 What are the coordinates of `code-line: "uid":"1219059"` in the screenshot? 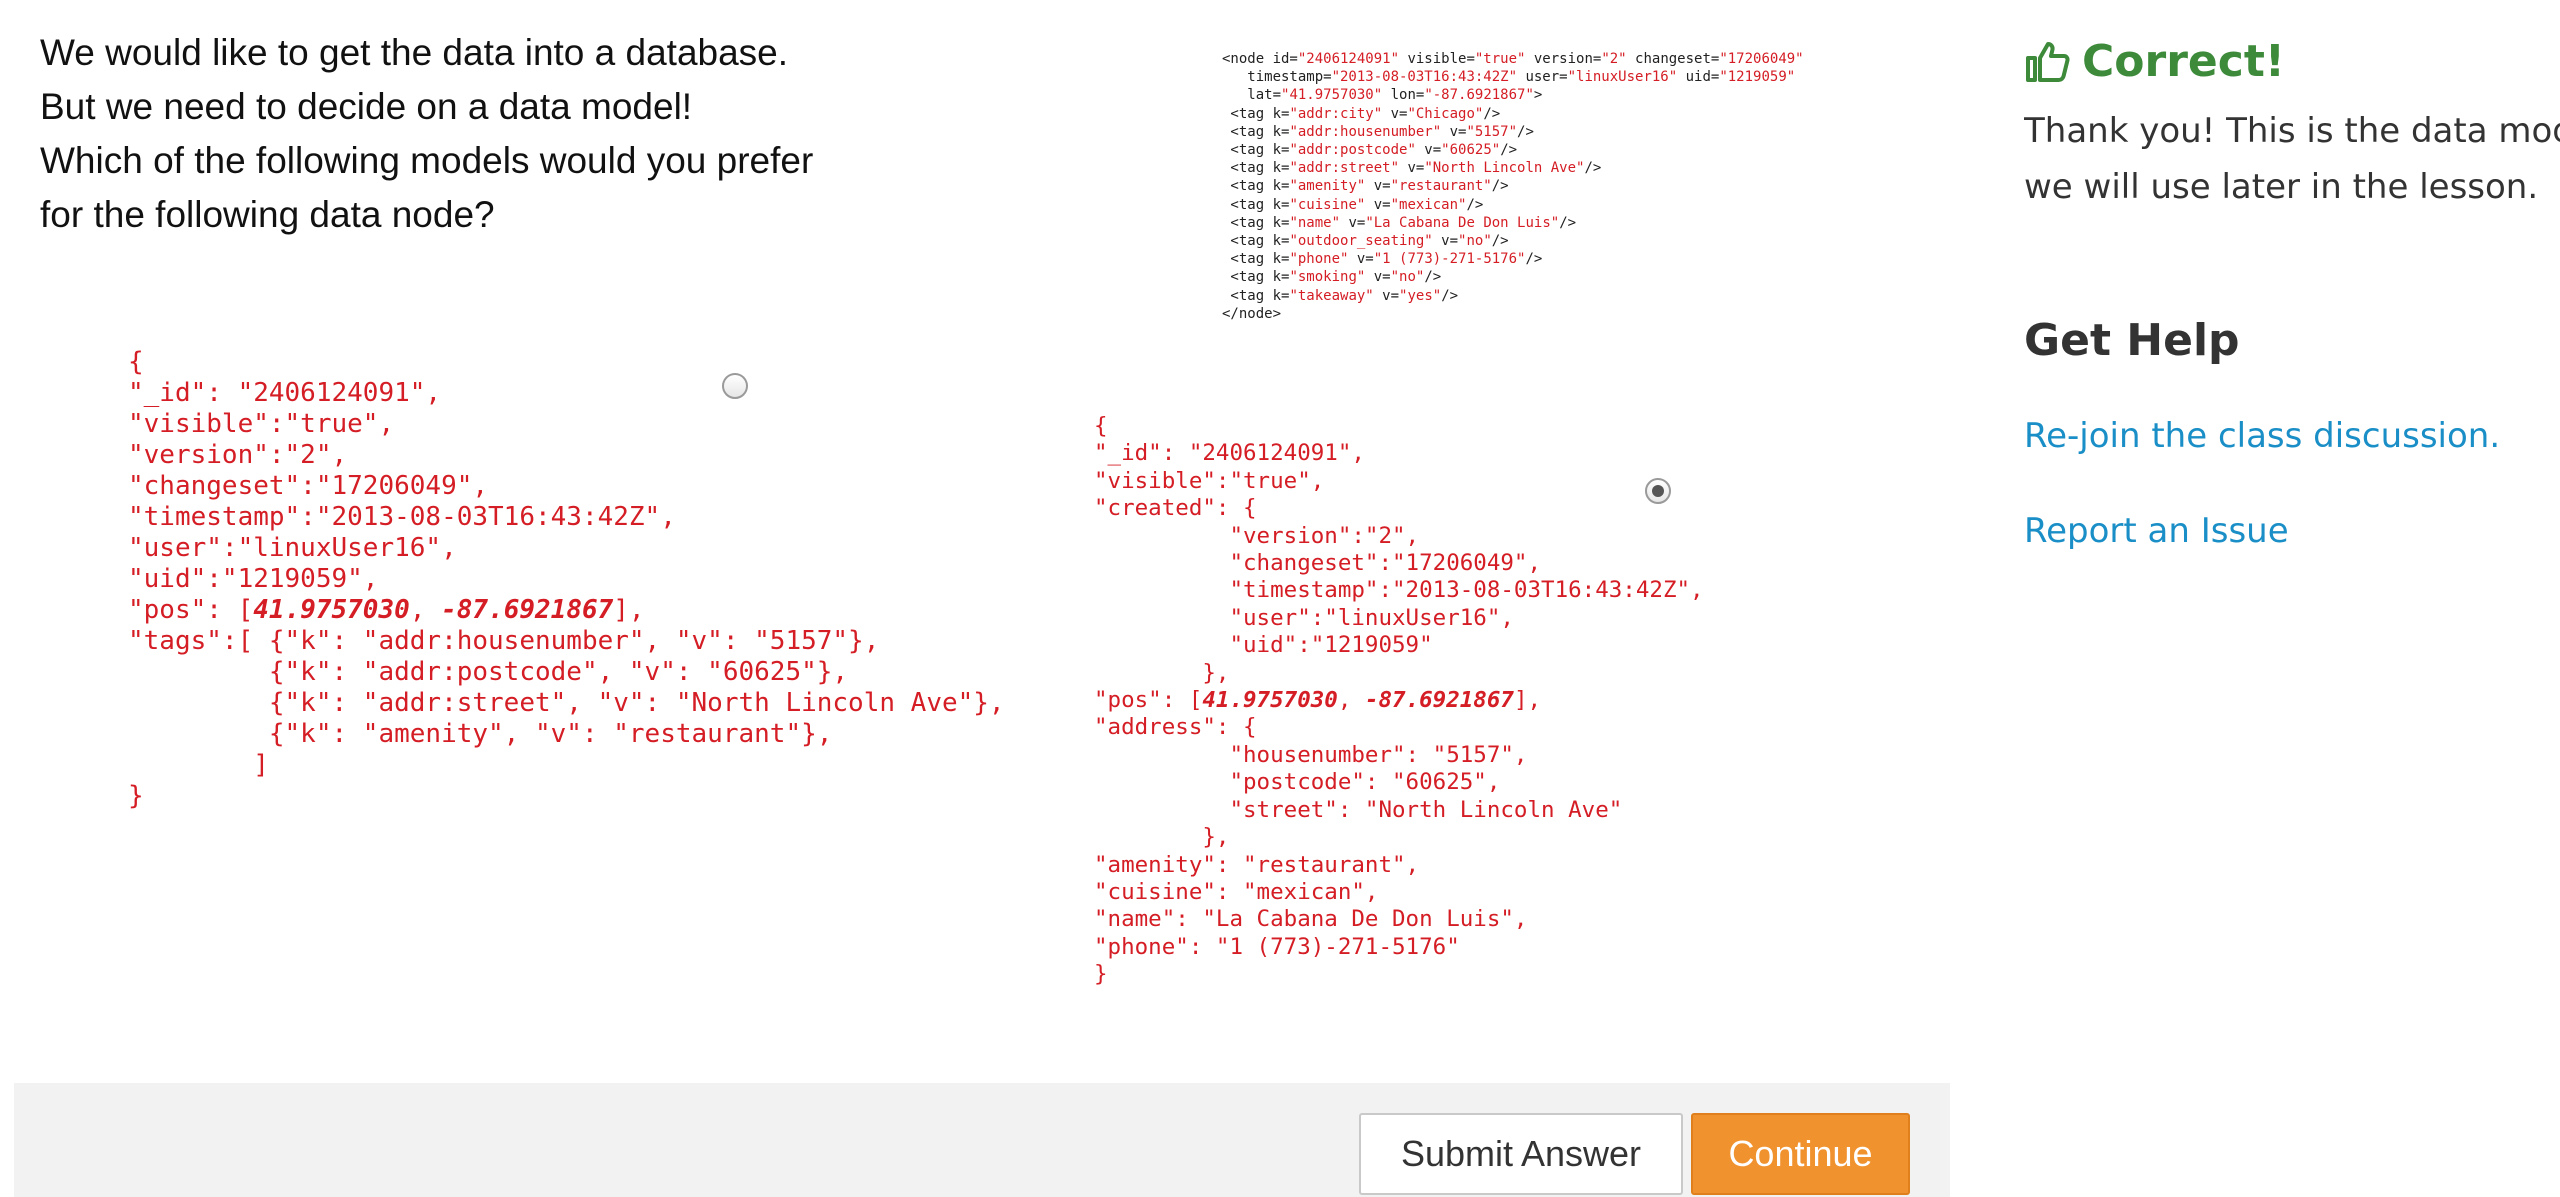 It's located at (1263, 645).